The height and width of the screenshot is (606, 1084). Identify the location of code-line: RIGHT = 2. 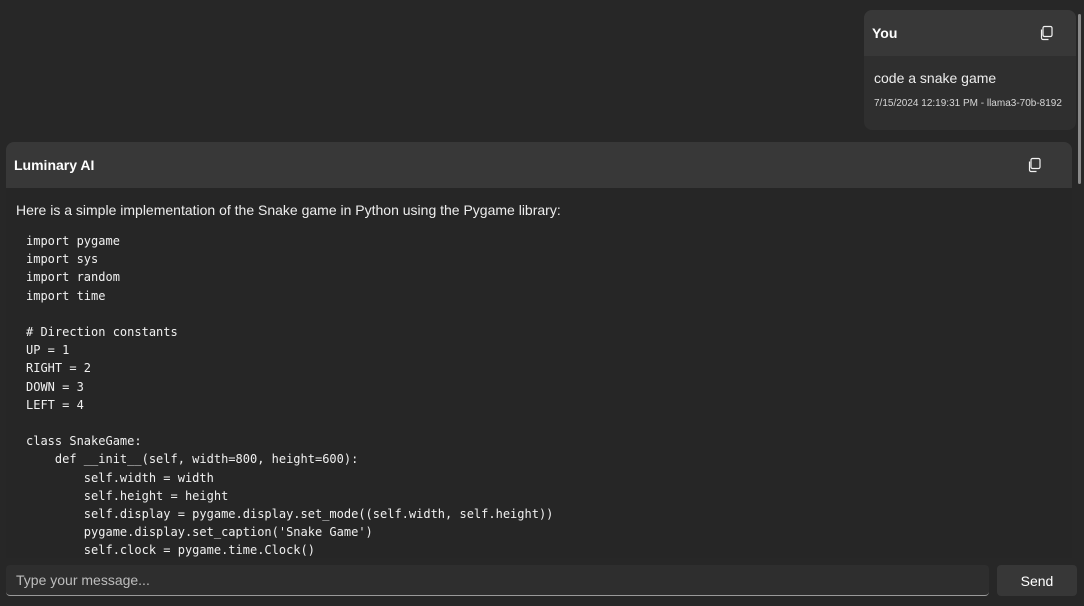
(59, 368).